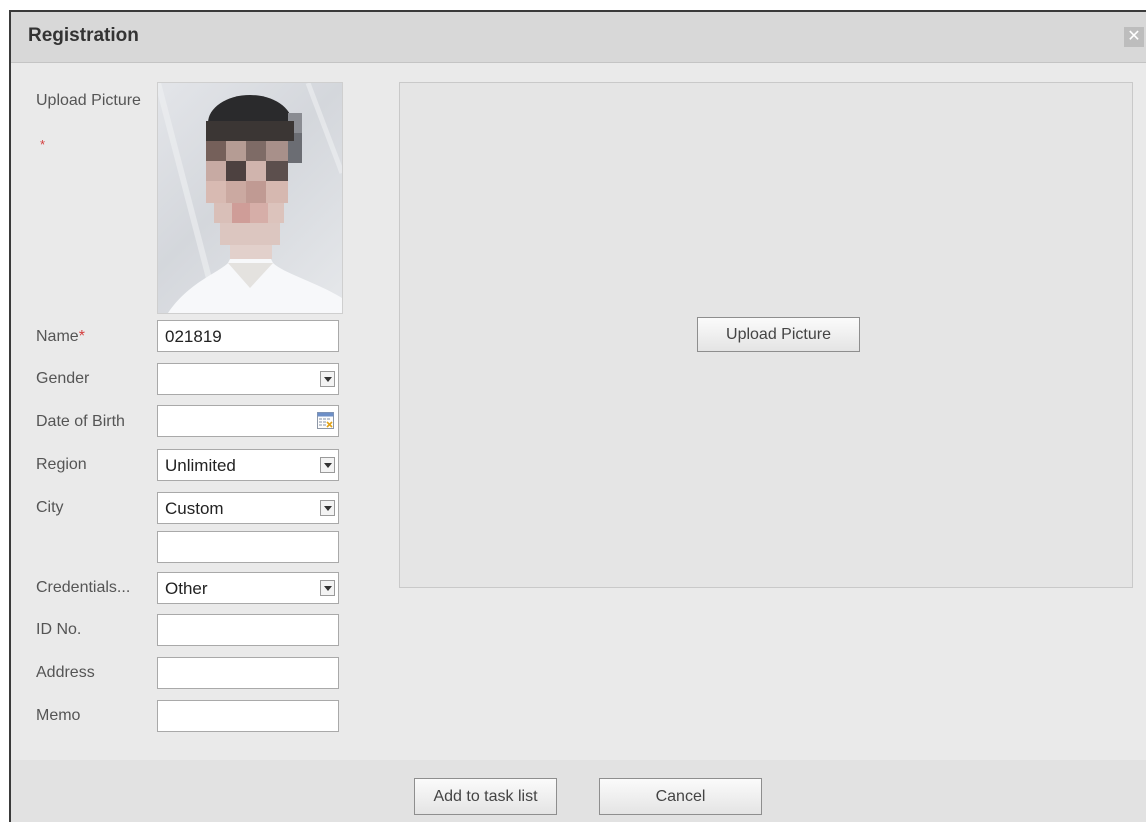 The image size is (1146, 822). What do you see at coordinates (43, 144) in the screenshot?
I see `upload-picture-required-mark: *` at bounding box center [43, 144].